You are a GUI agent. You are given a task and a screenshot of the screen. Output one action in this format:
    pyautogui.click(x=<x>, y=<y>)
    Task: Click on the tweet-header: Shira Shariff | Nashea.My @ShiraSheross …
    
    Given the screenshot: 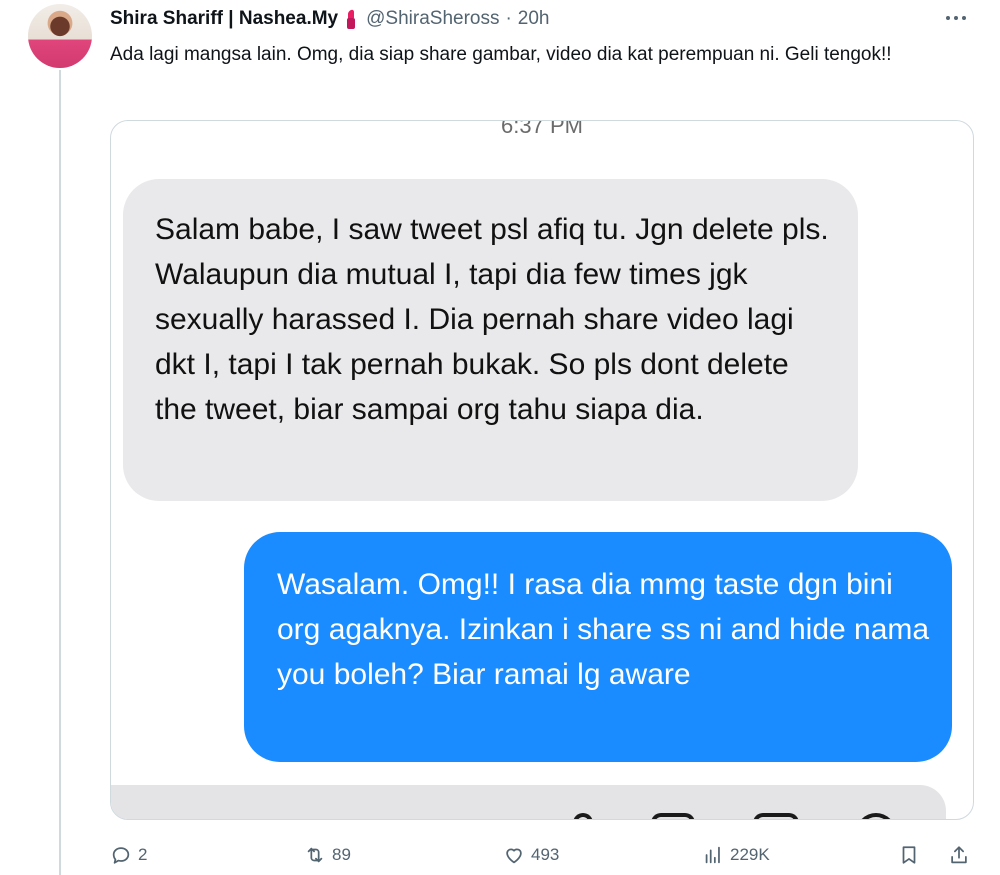 What is the action you would take?
    pyautogui.click(x=330, y=19)
    